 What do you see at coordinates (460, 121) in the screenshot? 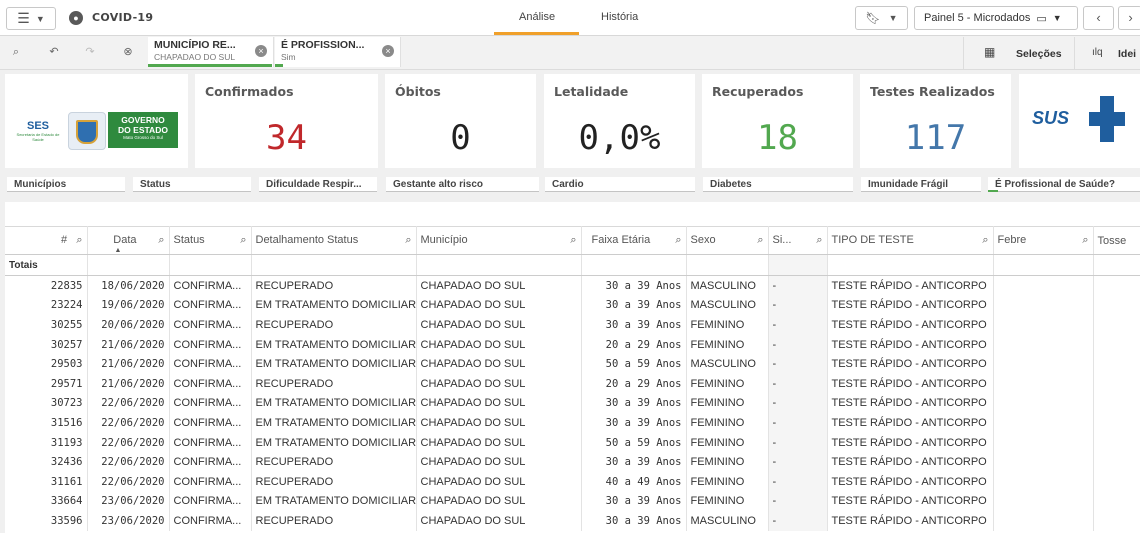
I see `kpi-obitos: Óbitos 0` at bounding box center [460, 121].